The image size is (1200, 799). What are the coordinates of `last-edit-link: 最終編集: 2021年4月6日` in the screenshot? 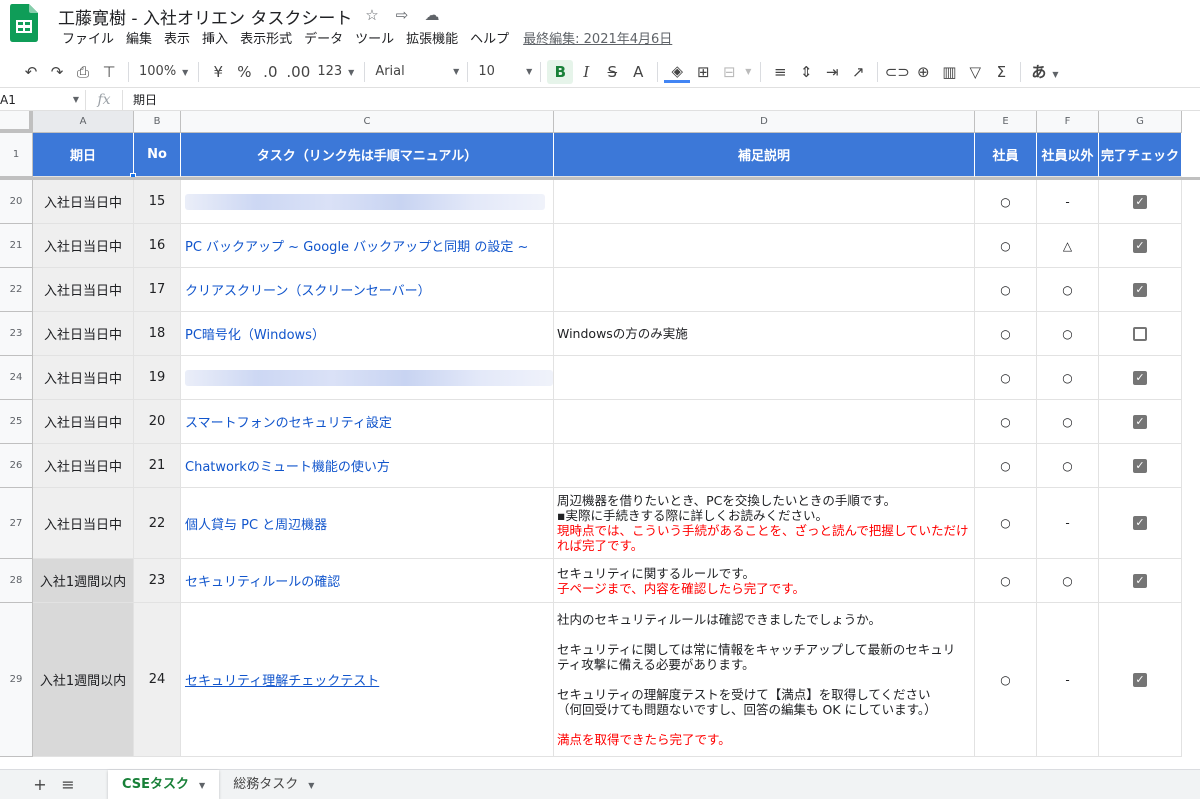 It's located at (597, 40).